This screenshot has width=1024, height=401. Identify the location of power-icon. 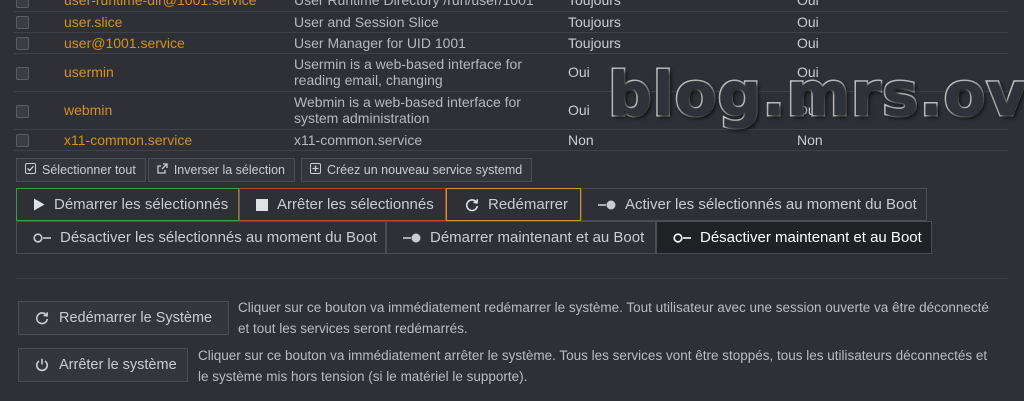
(42, 365).